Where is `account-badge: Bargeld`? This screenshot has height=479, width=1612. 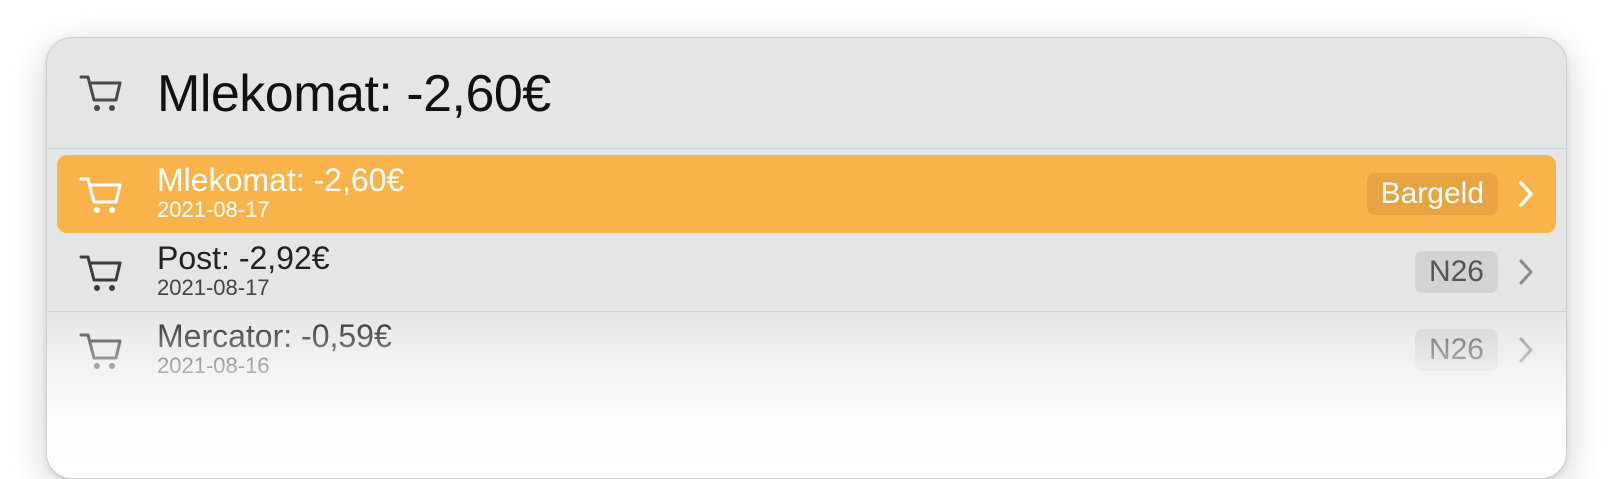
account-badge: Bargeld is located at coordinates (1432, 194).